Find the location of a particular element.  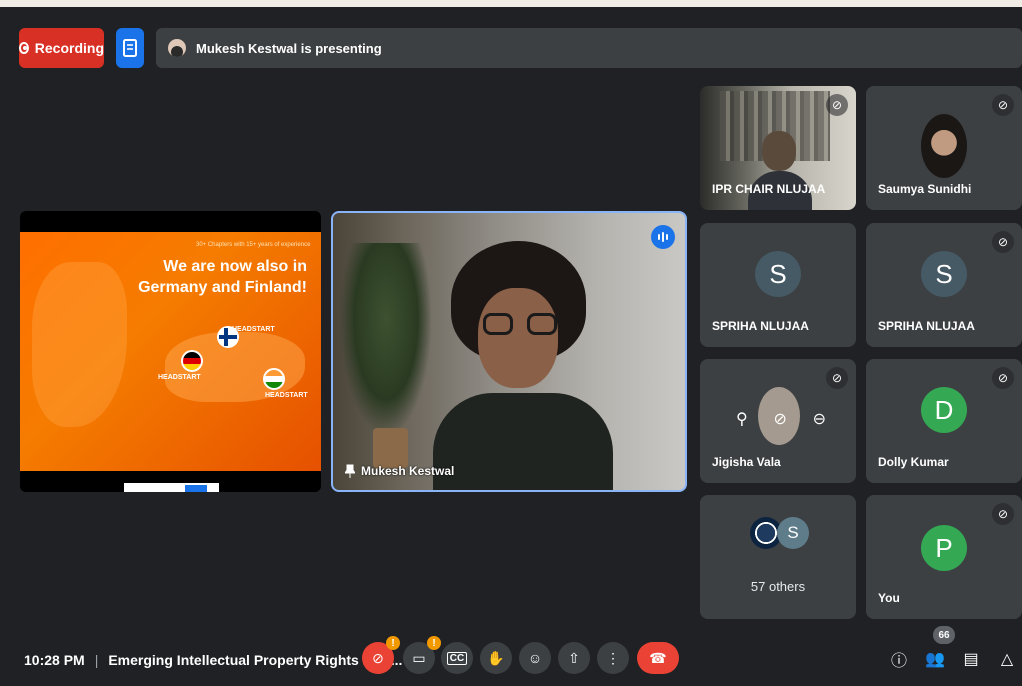

camera-off-icon: ▭ is located at coordinates (419, 657).